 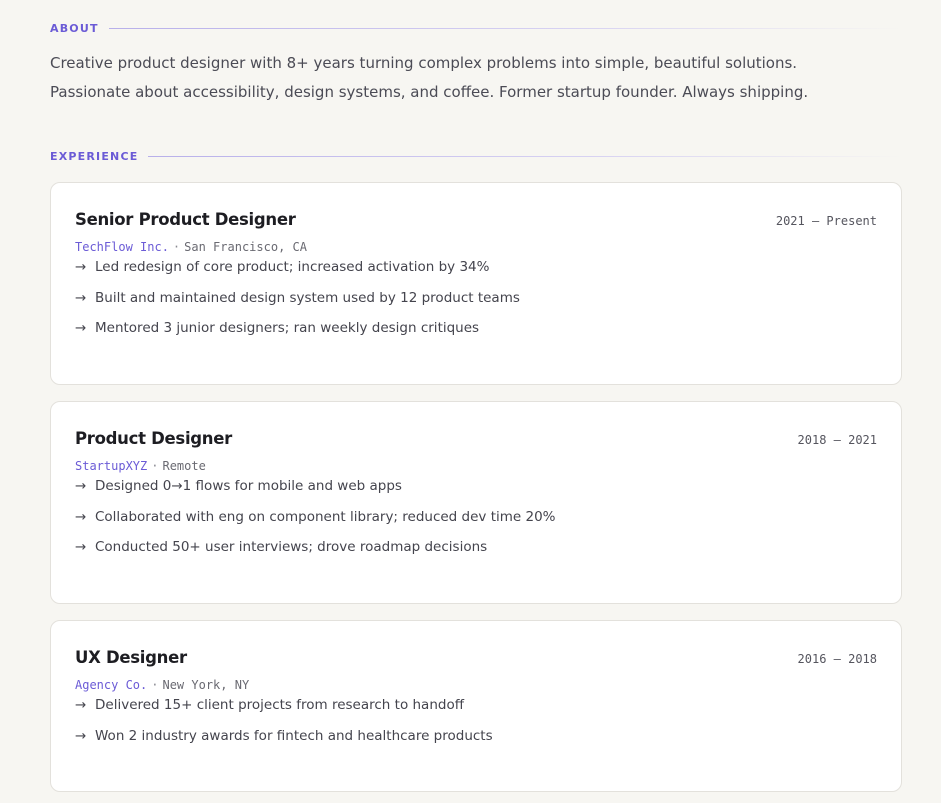 I want to click on about-section-heading: ABOUT, so click(x=476, y=28).